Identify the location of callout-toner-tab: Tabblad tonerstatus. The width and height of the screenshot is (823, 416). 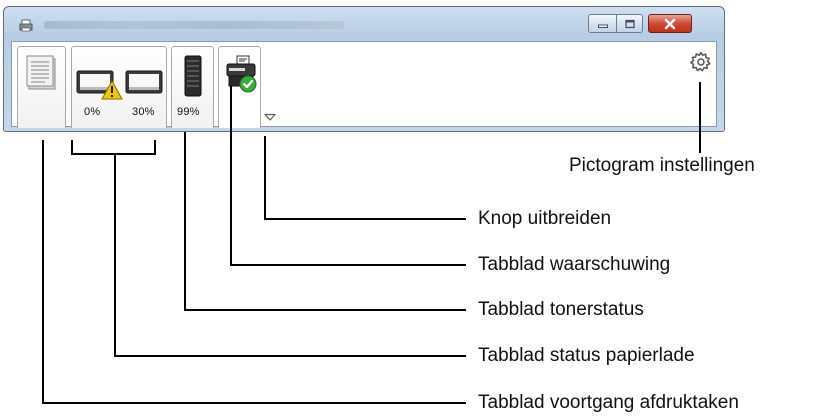
(561, 309).